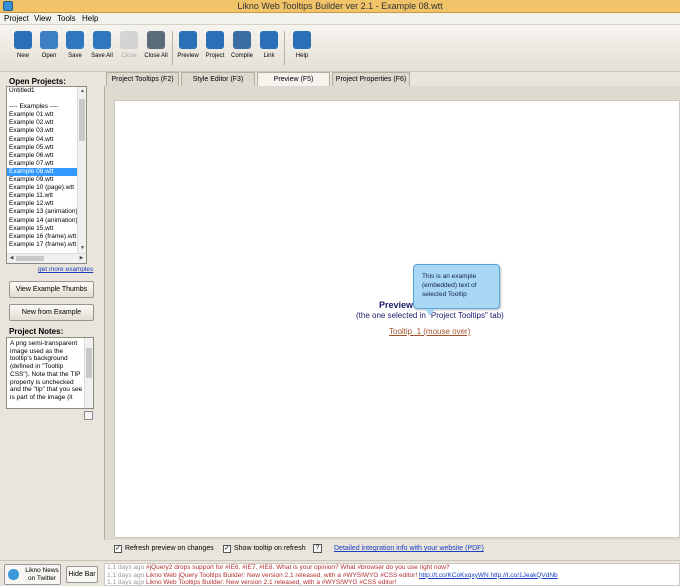 This screenshot has height=586, width=680. I want to click on tab-project-tooltips: Project Tooltips (F2), so click(142, 79).